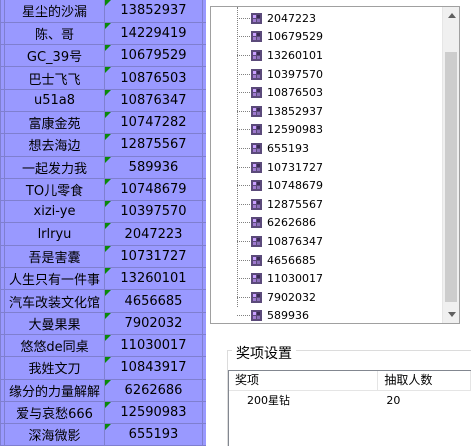 Image resolution: width=471 pixels, height=446 pixels. Describe the element at coordinates (325, 315) in the screenshot. I see `tree-item: 589936` at that location.